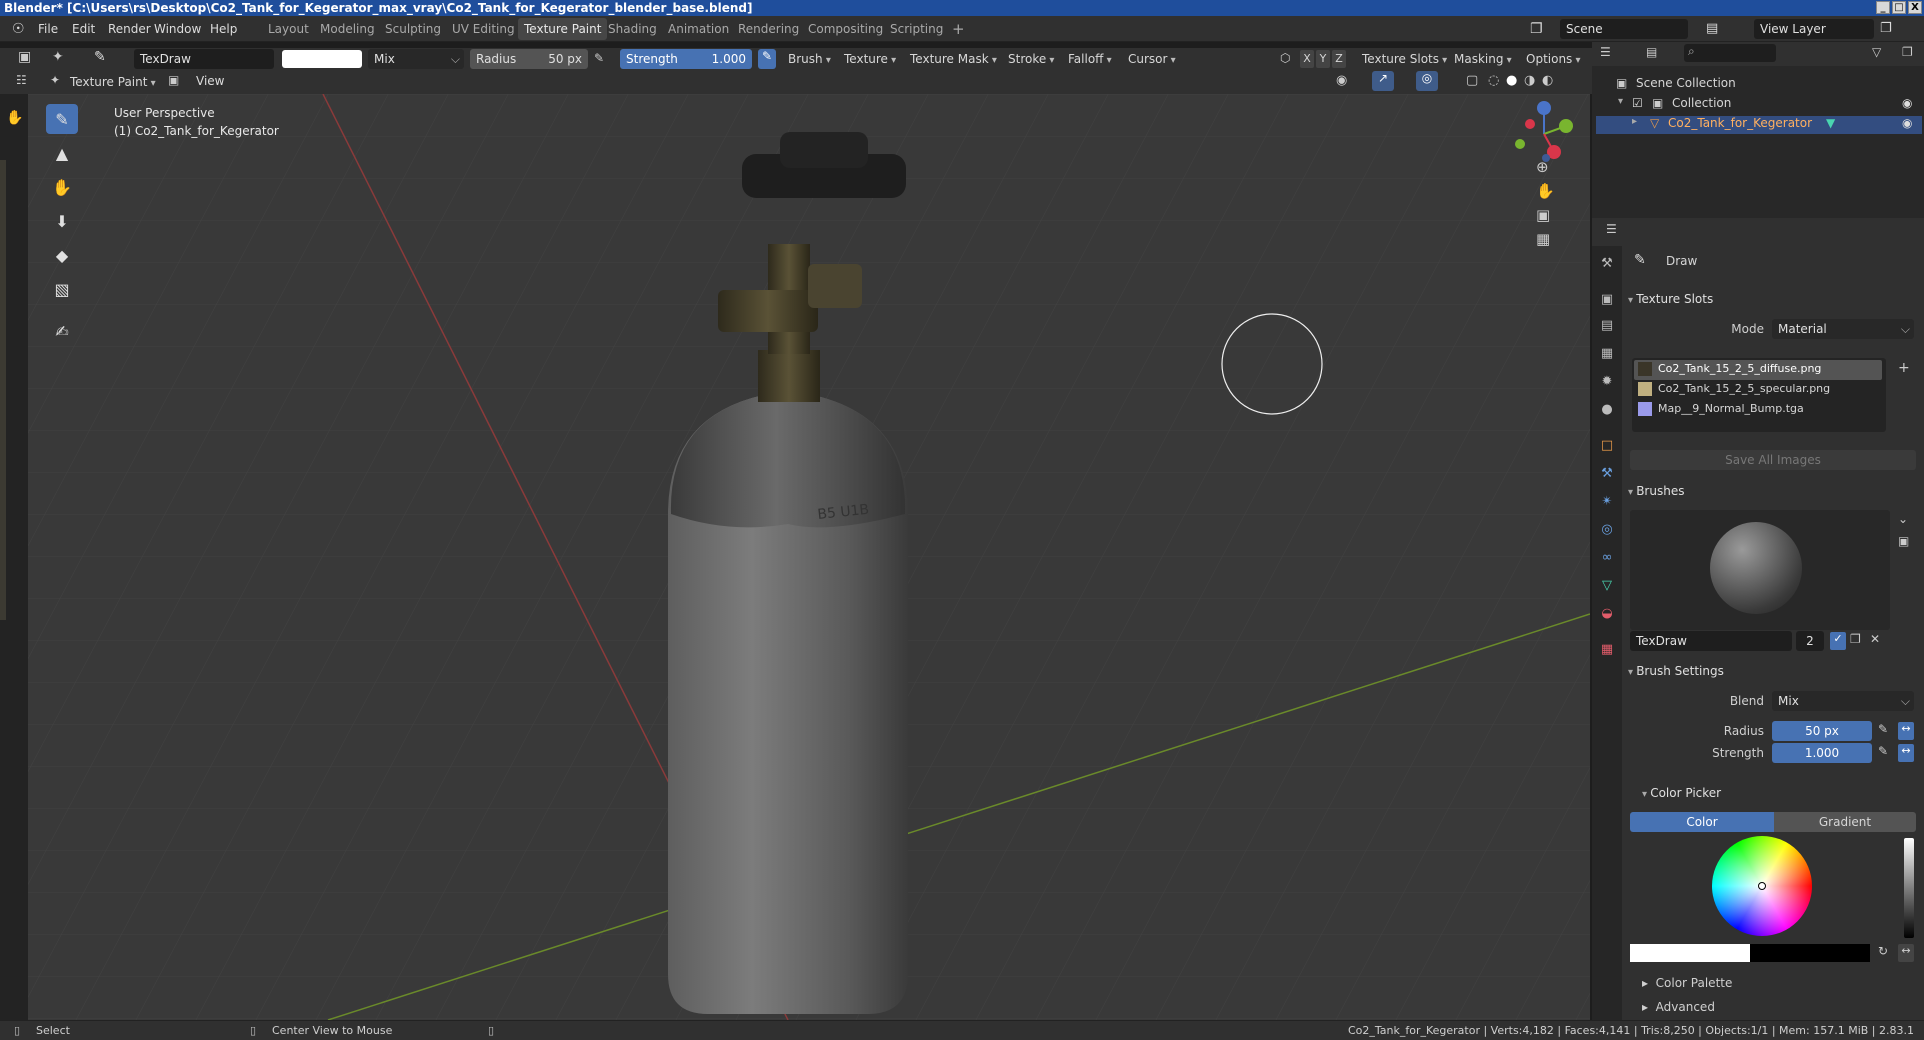 The image size is (1924, 1040). I want to click on material-shading-icon: ◑, so click(1529, 80).